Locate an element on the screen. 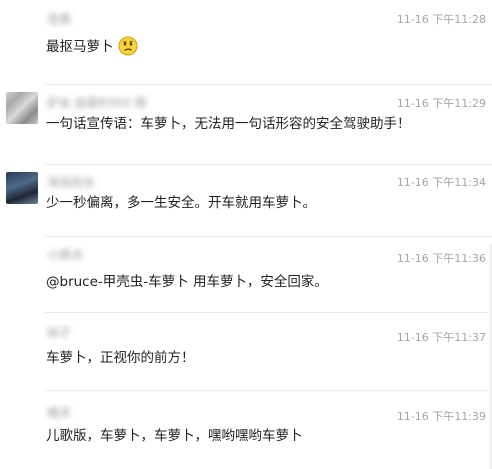  commenter-name: 寻找阿东 is located at coordinates (71, 183).